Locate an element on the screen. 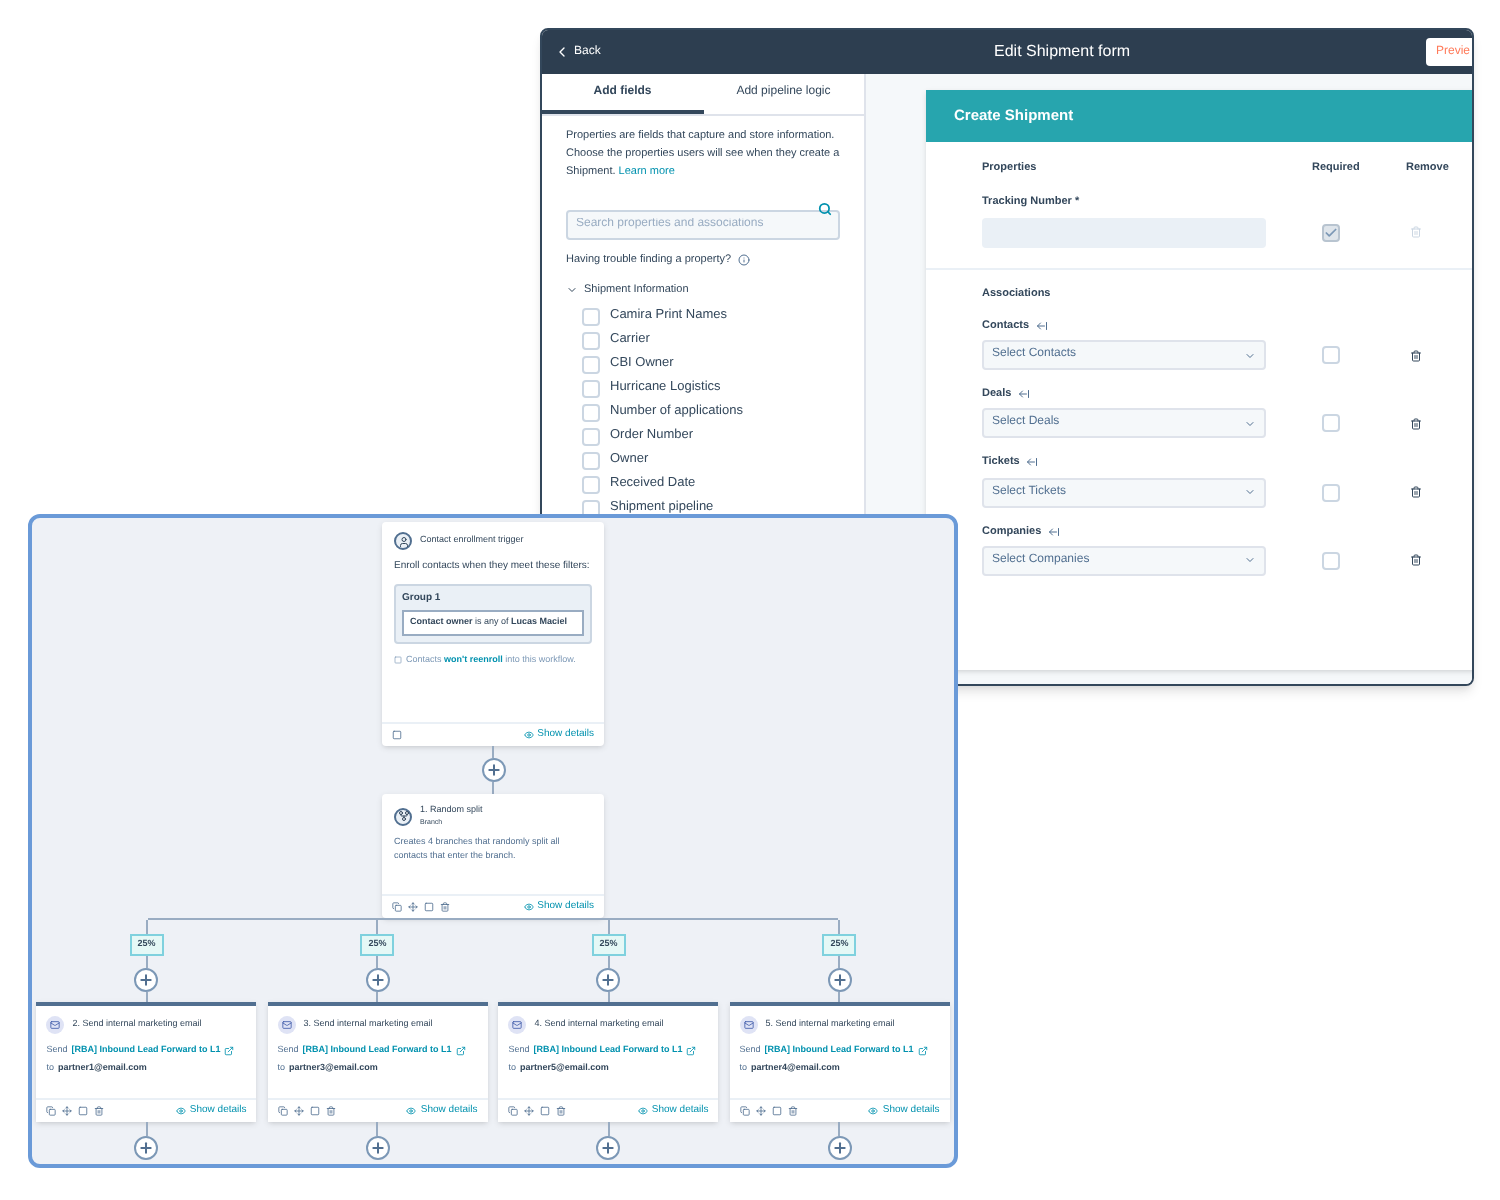 Image resolution: width=1500 pixels, height=1200 pixels. branch-icon is located at coordinates (403, 816).